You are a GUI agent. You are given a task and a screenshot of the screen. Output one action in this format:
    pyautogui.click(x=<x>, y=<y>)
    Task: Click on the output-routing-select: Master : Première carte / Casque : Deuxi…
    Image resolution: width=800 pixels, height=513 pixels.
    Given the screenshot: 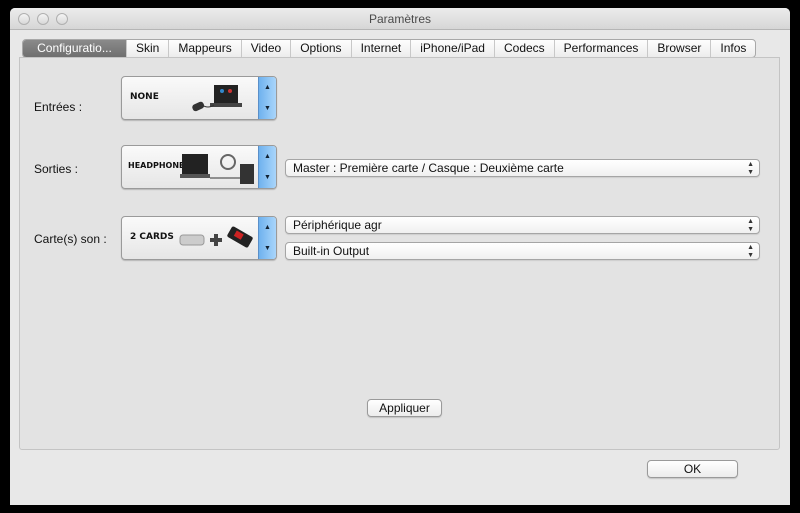 What is the action you would take?
    pyautogui.click(x=522, y=168)
    